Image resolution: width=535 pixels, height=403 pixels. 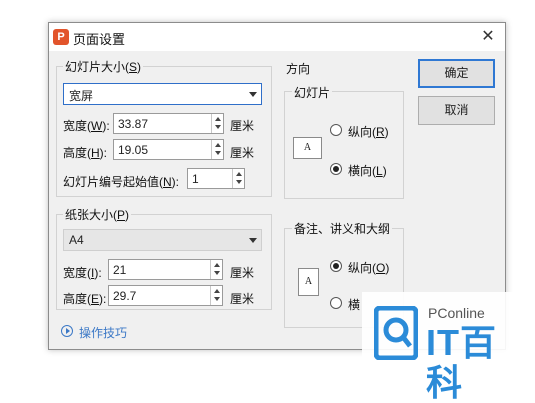 I want to click on slides-portrait-label: 纵向(R), so click(x=368, y=131).